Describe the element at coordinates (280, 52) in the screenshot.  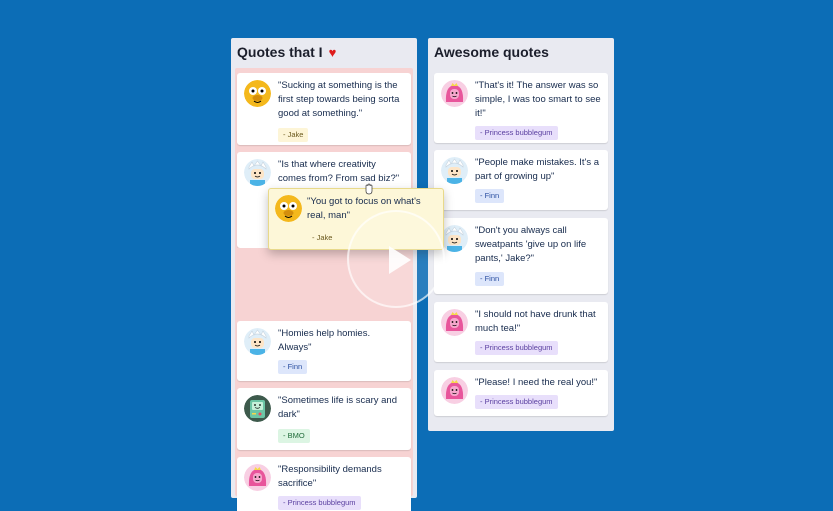
I see `column-title-text: Quotes that I` at that location.